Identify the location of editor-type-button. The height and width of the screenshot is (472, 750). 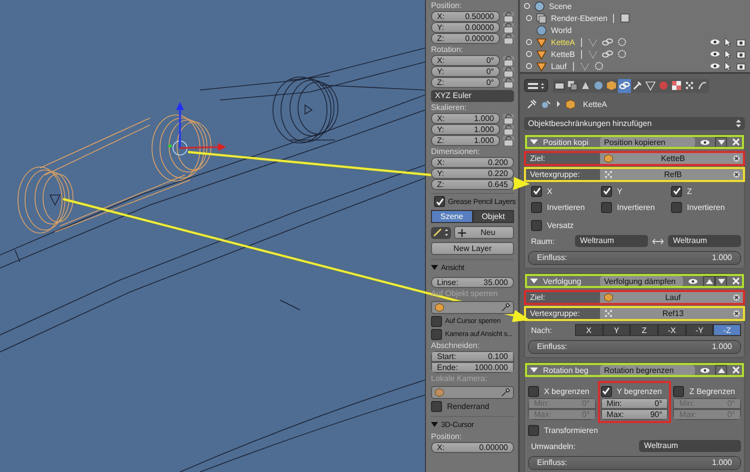
(536, 85).